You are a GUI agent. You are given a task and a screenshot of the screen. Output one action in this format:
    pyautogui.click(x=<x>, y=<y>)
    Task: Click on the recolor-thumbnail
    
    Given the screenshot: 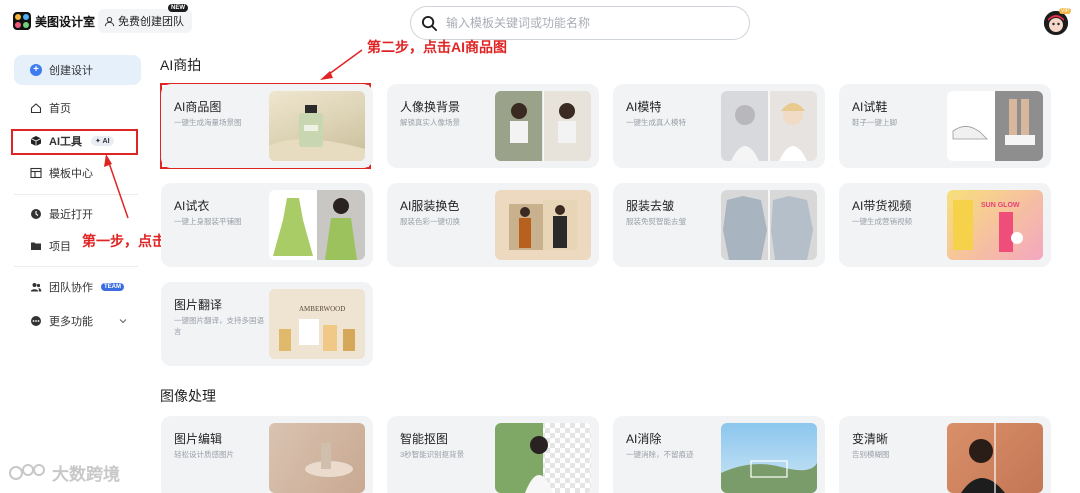 What is the action you would take?
    pyautogui.click(x=543, y=225)
    